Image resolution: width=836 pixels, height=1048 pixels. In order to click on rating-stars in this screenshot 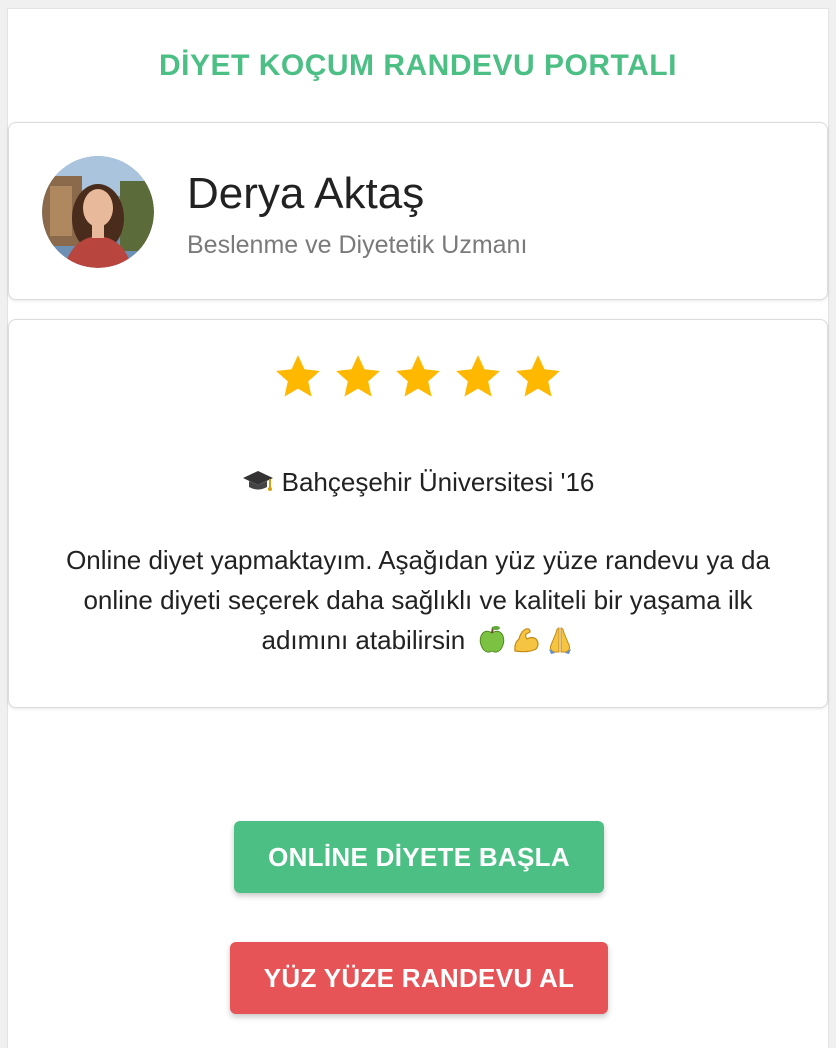, I will do `click(418, 377)`.